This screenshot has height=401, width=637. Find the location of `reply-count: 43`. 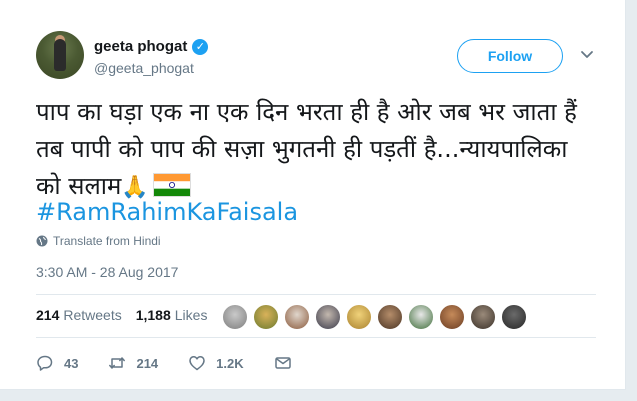

reply-count: 43 is located at coordinates (71, 363).